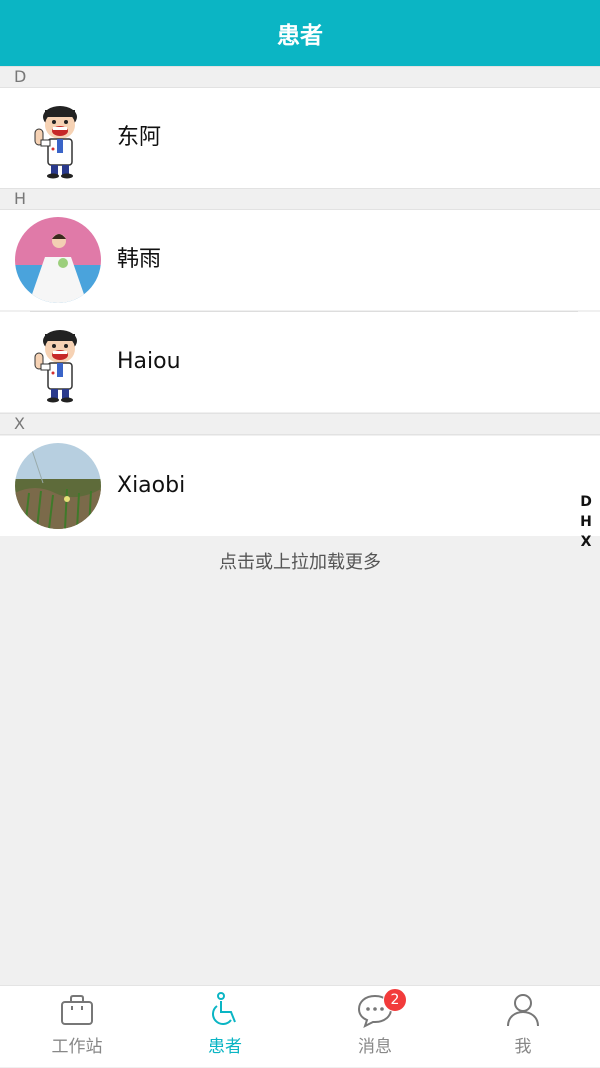  I want to click on patient-row: 东阿, so click(300, 138).